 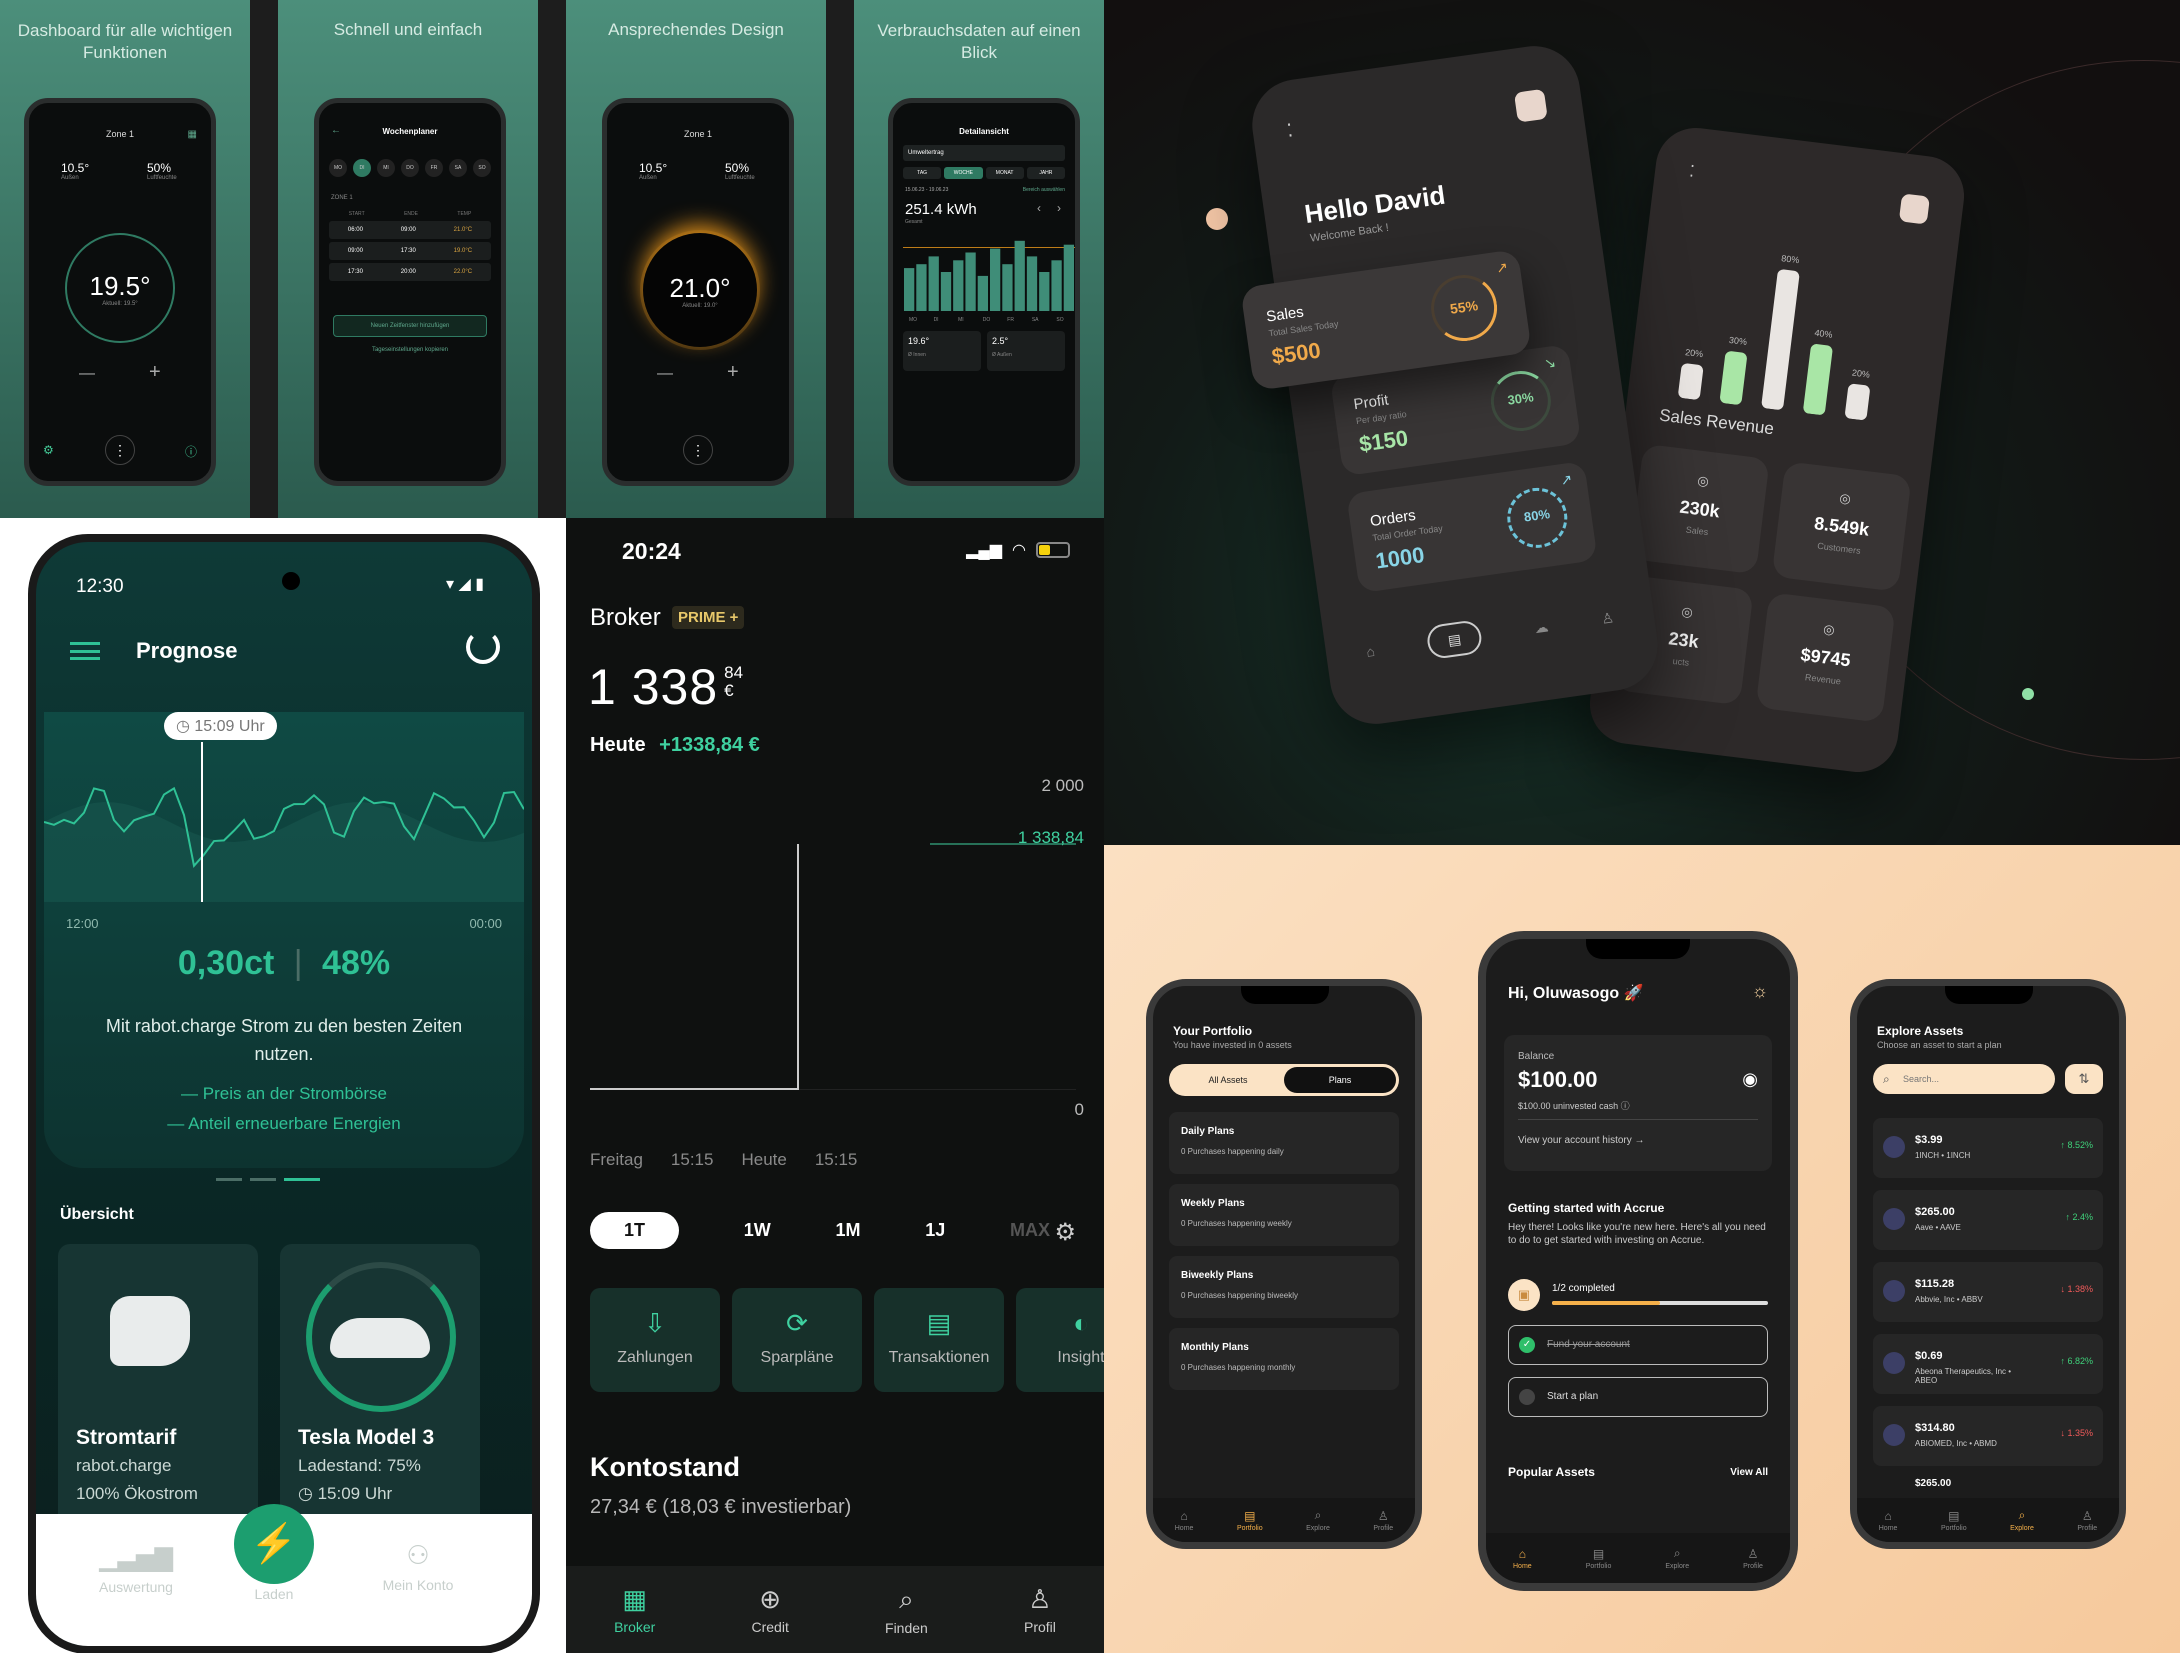 I want to click on add-slot-button: Neuen Zeitfenster hinzufügen, so click(x=410, y=326).